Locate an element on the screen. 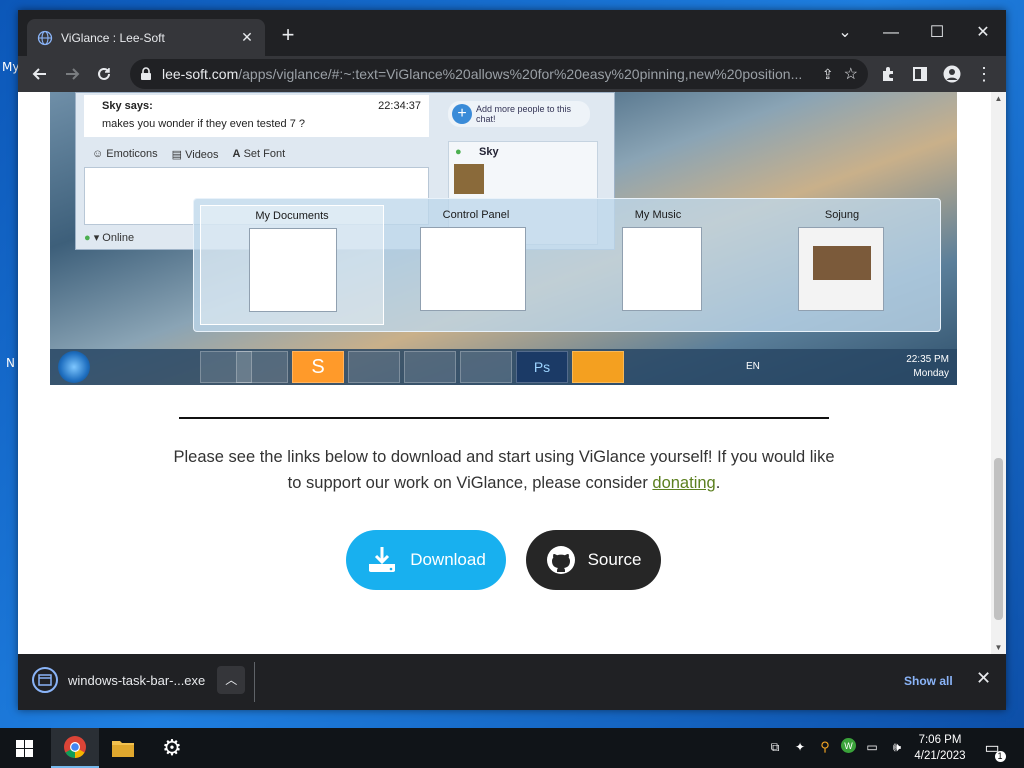 This screenshot has height=768, width=1024. side-panel-icon is located at coordinates (920, 74).